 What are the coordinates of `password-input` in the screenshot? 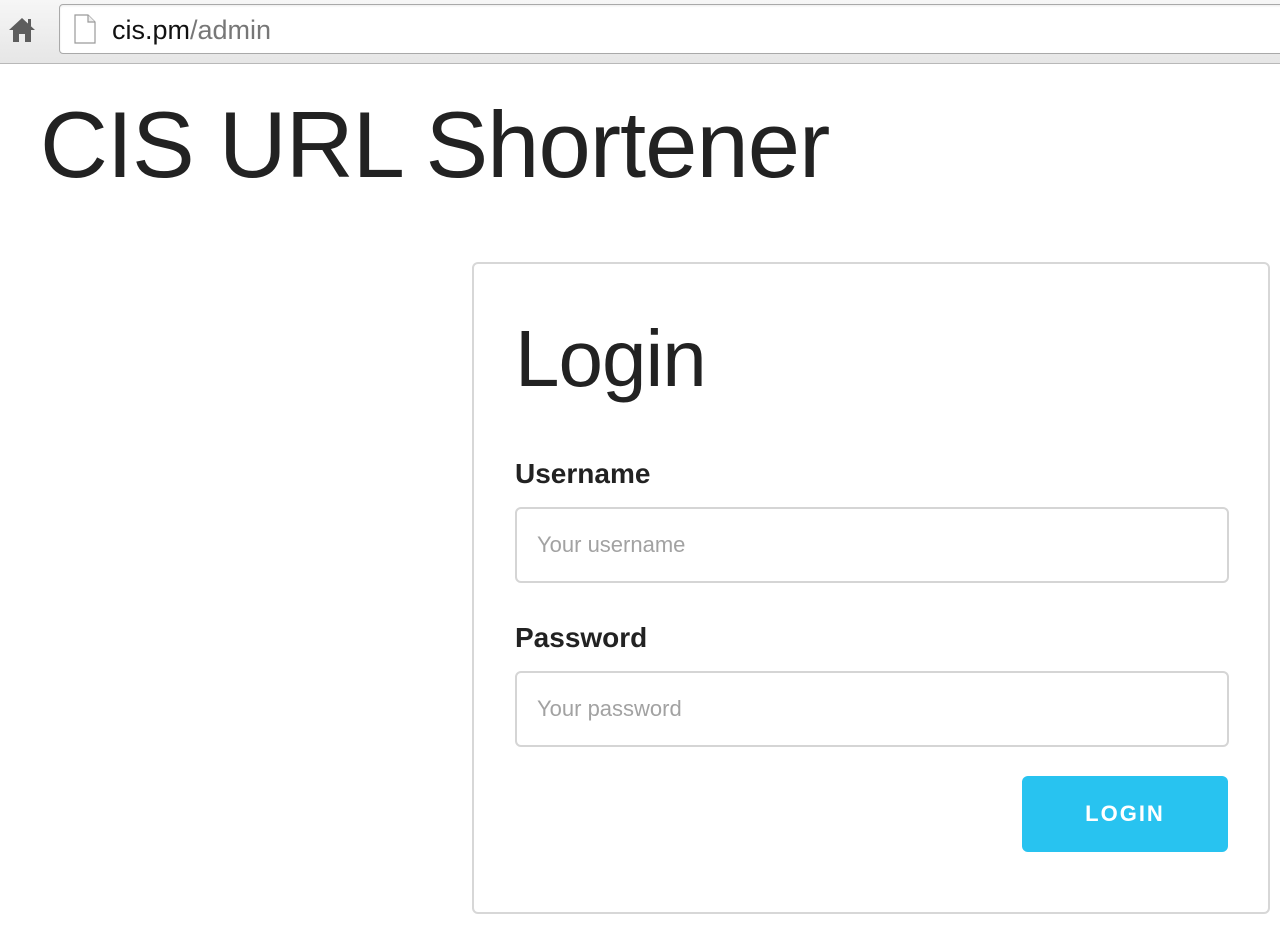 It's located at (872, 709).